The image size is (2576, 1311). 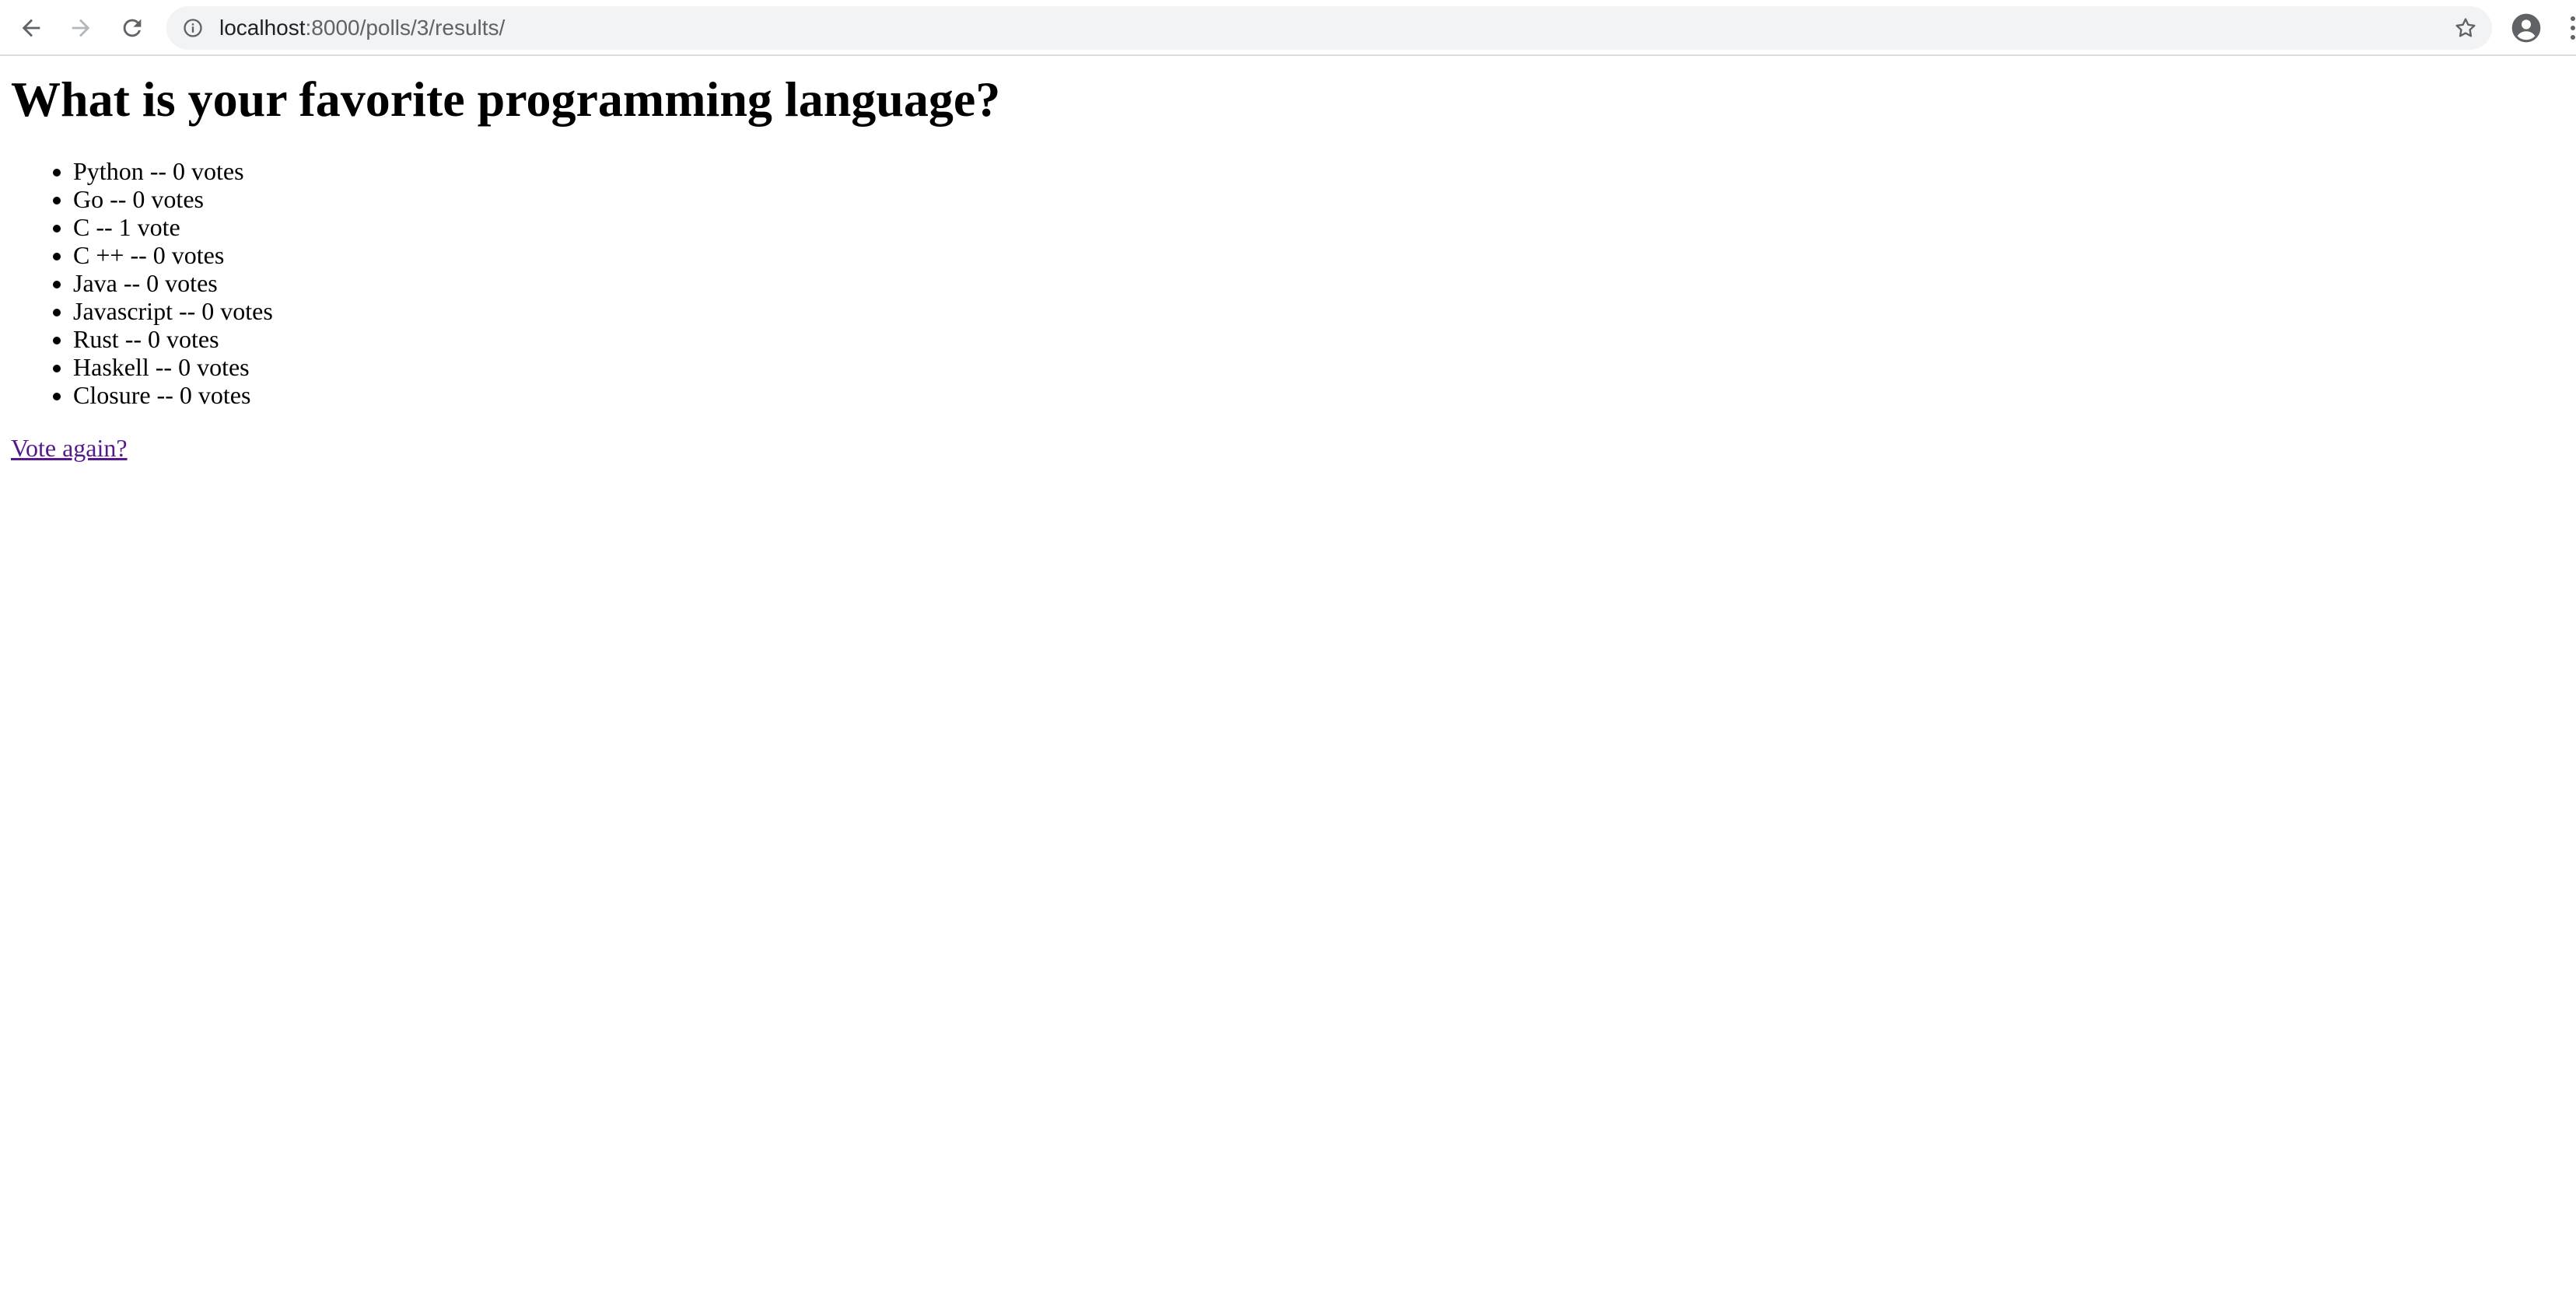 I want to click on reload-icon, so click(x=132, y=28).